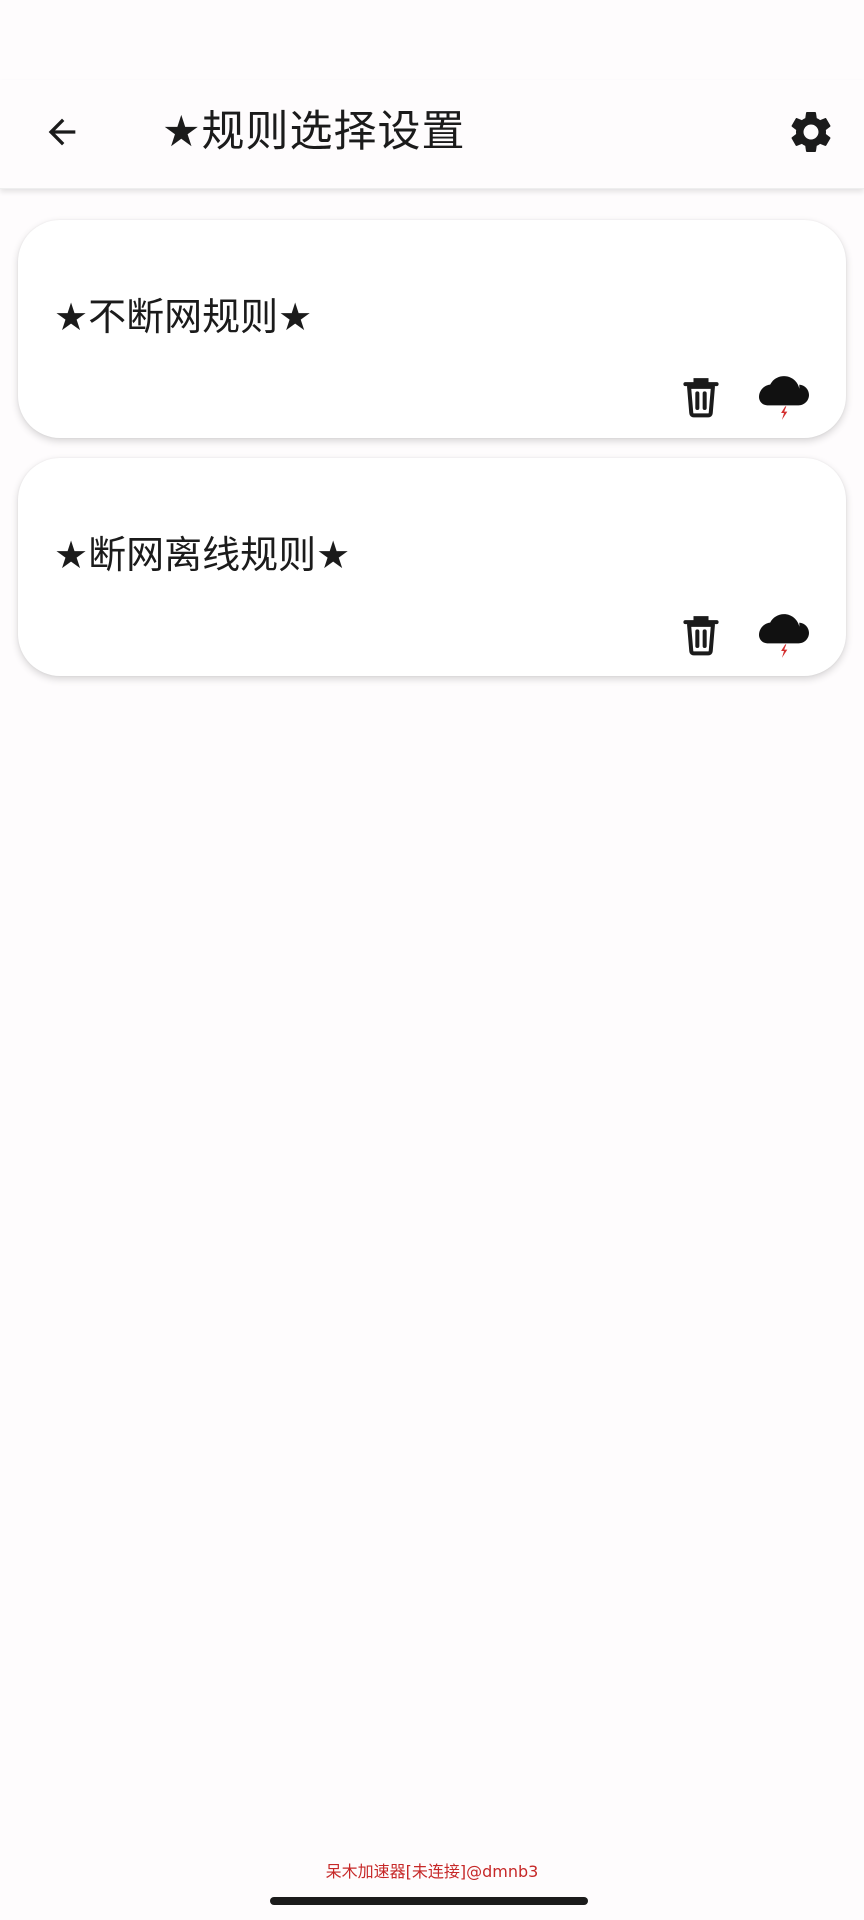  I want to click on rule-card: ★不断网规则★, so click(432, 329).